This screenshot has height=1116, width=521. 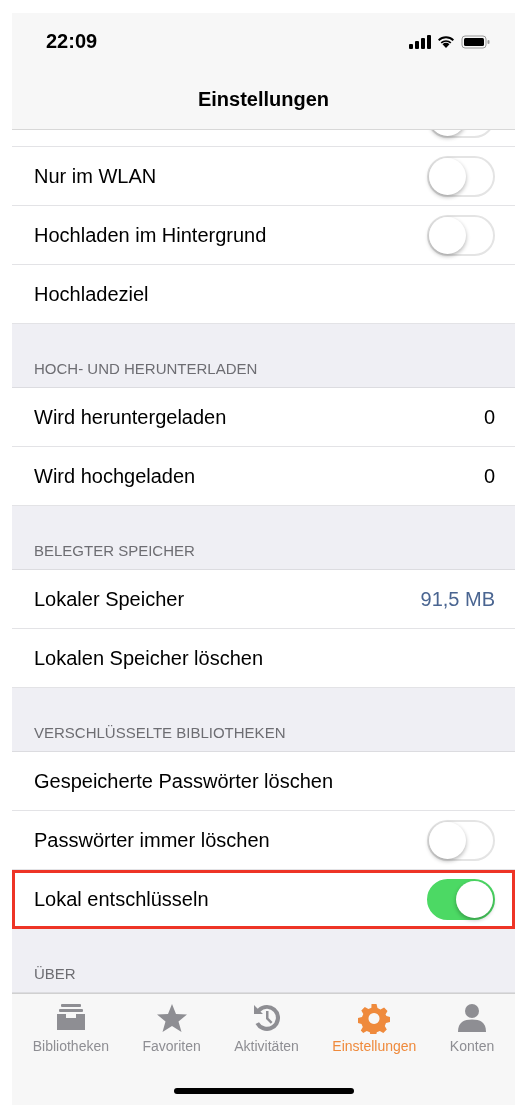 I want to click on tab-button: Favoriten, so click(x=171, y=1028).